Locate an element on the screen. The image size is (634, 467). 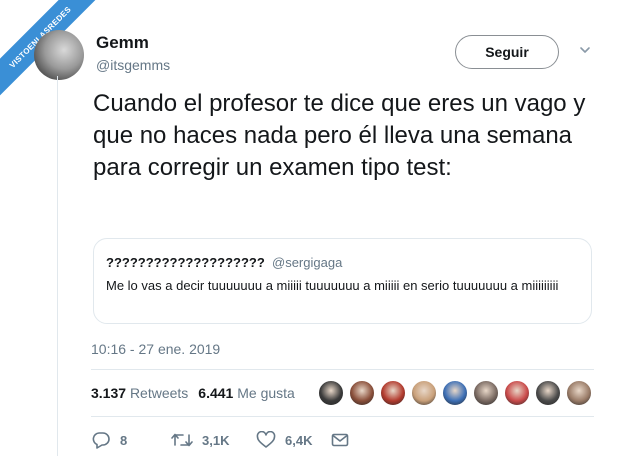
quoted-author-name: ???????????????????? is located at coordinates (185, 262).